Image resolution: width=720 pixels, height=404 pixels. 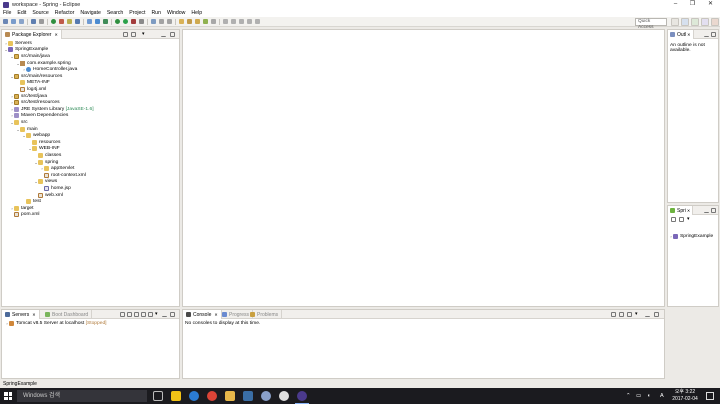 What do you see at coordinates (89, 21) in the screenshot?
I see `new-java-project-icon` at bounding box center [89, 21].